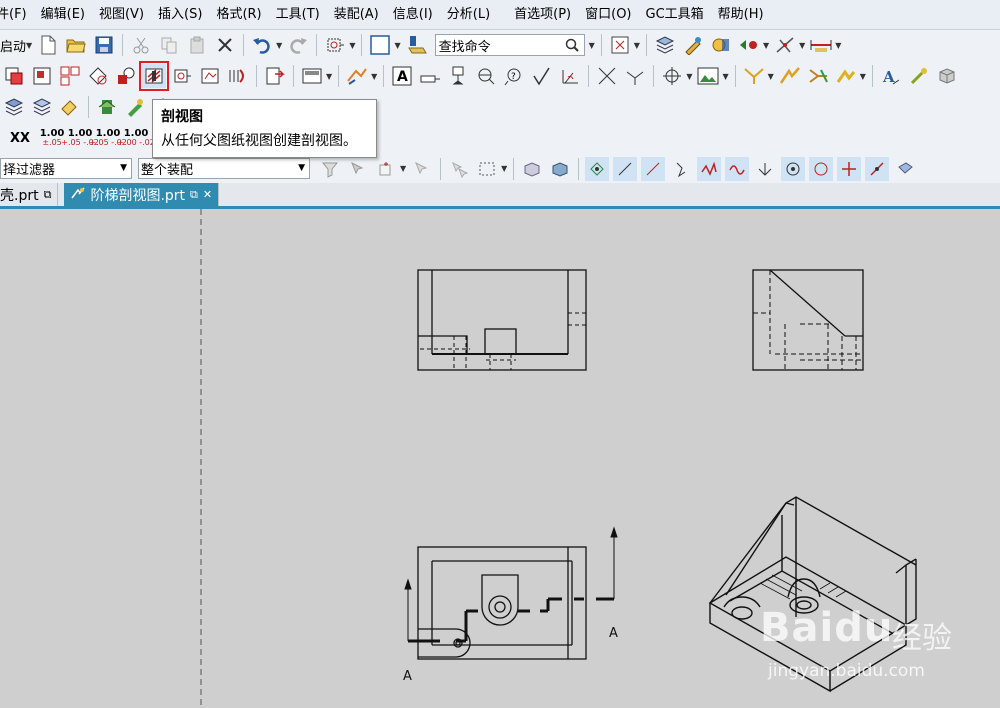 This screenshot has width=1000, height=708. Describe the element at coordinates (312, 76) in the screenshot. I see `sheet-icon` at that location.